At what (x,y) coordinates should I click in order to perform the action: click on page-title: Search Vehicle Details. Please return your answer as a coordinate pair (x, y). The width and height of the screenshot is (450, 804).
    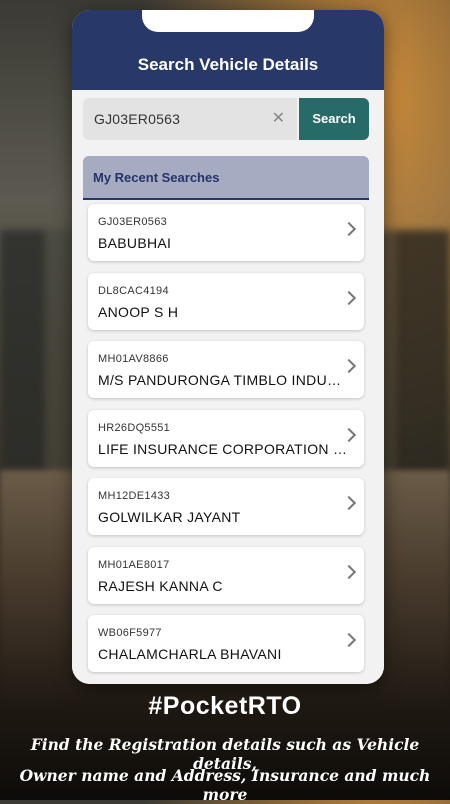
    Looking at the image, I should click on (228, 64).